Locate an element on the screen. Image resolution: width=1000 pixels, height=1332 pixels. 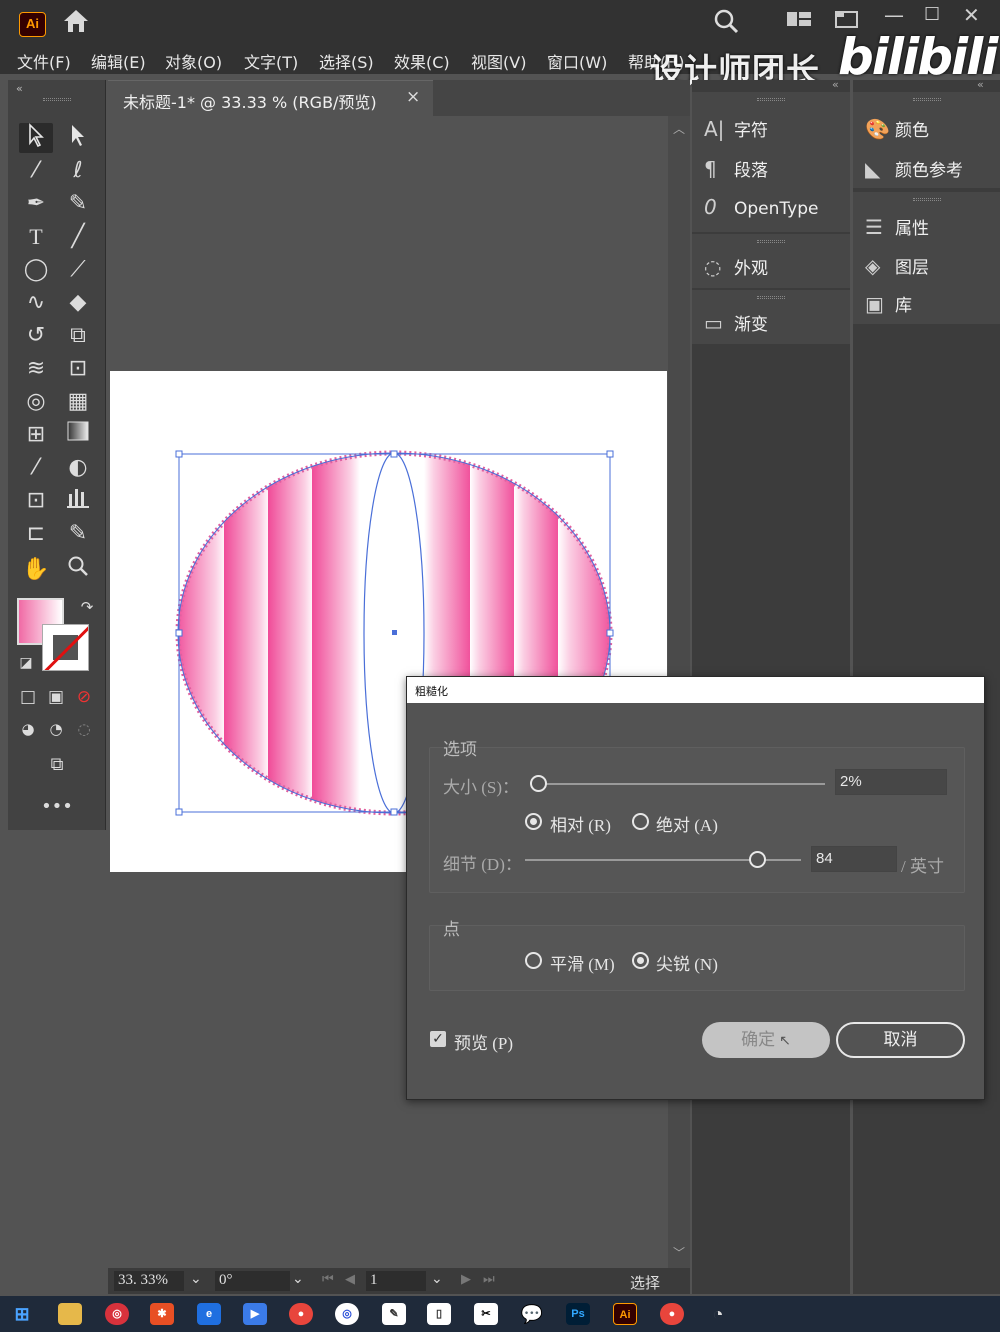
screen-mode-icon: ⧉ is located at coordinates (57, 765).